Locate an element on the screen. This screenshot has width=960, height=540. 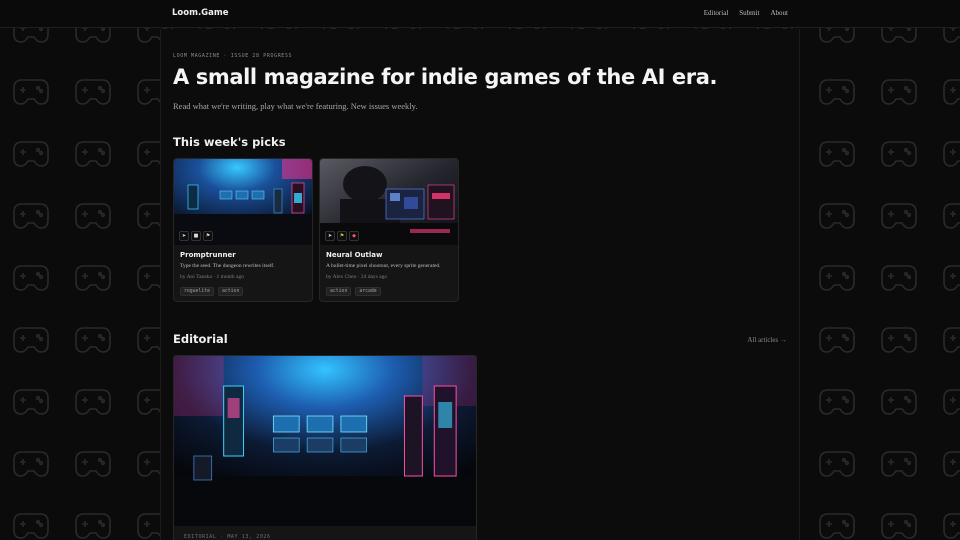
game-meta: by Alex Chen · 24 days ago is located at coordinates (357, 277).